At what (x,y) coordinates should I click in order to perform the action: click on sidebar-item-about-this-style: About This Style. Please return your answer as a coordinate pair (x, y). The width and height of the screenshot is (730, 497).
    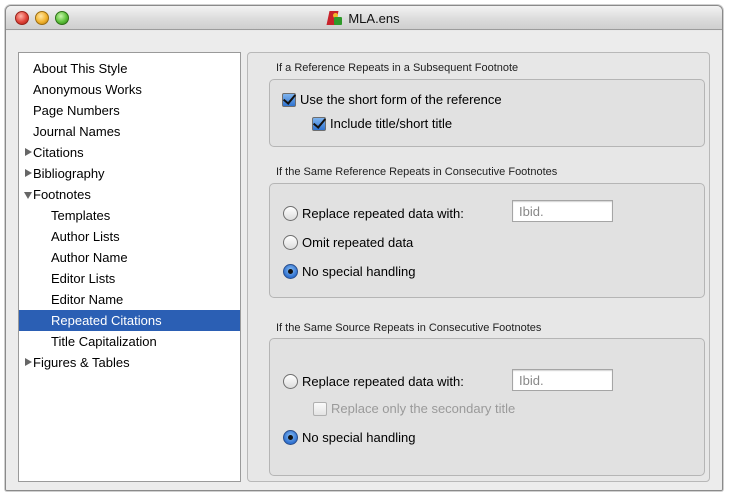
    Looking at the image, I should click on (129, 68).